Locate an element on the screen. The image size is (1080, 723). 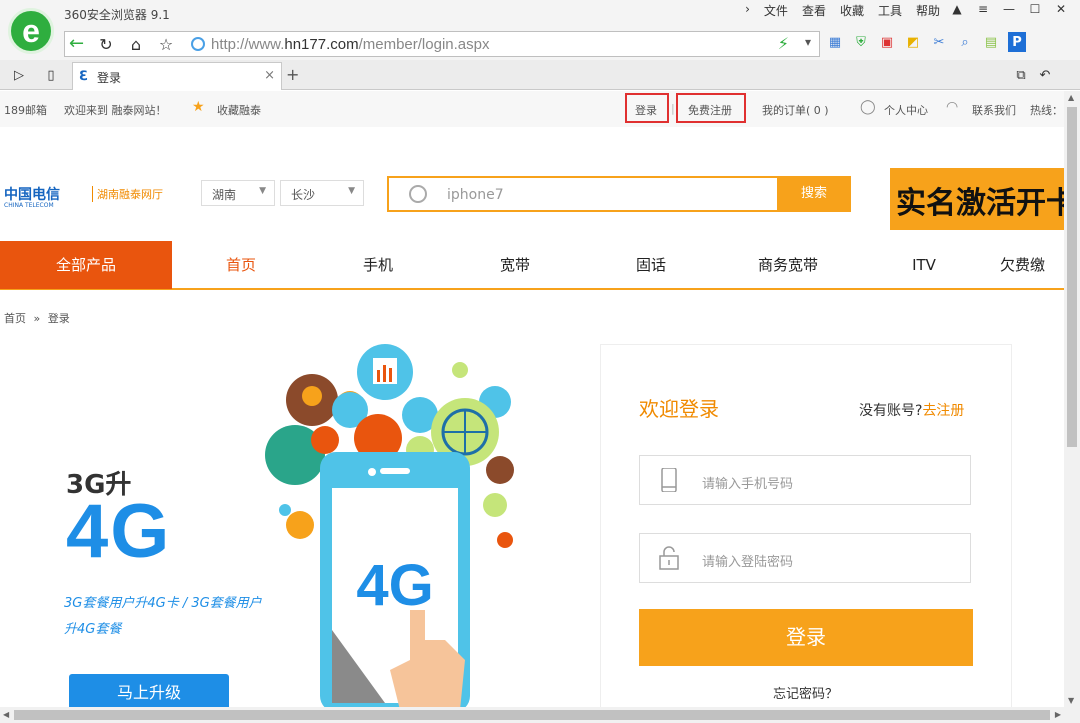
menu-icon: ≡ is located at coordinates (983, 9).